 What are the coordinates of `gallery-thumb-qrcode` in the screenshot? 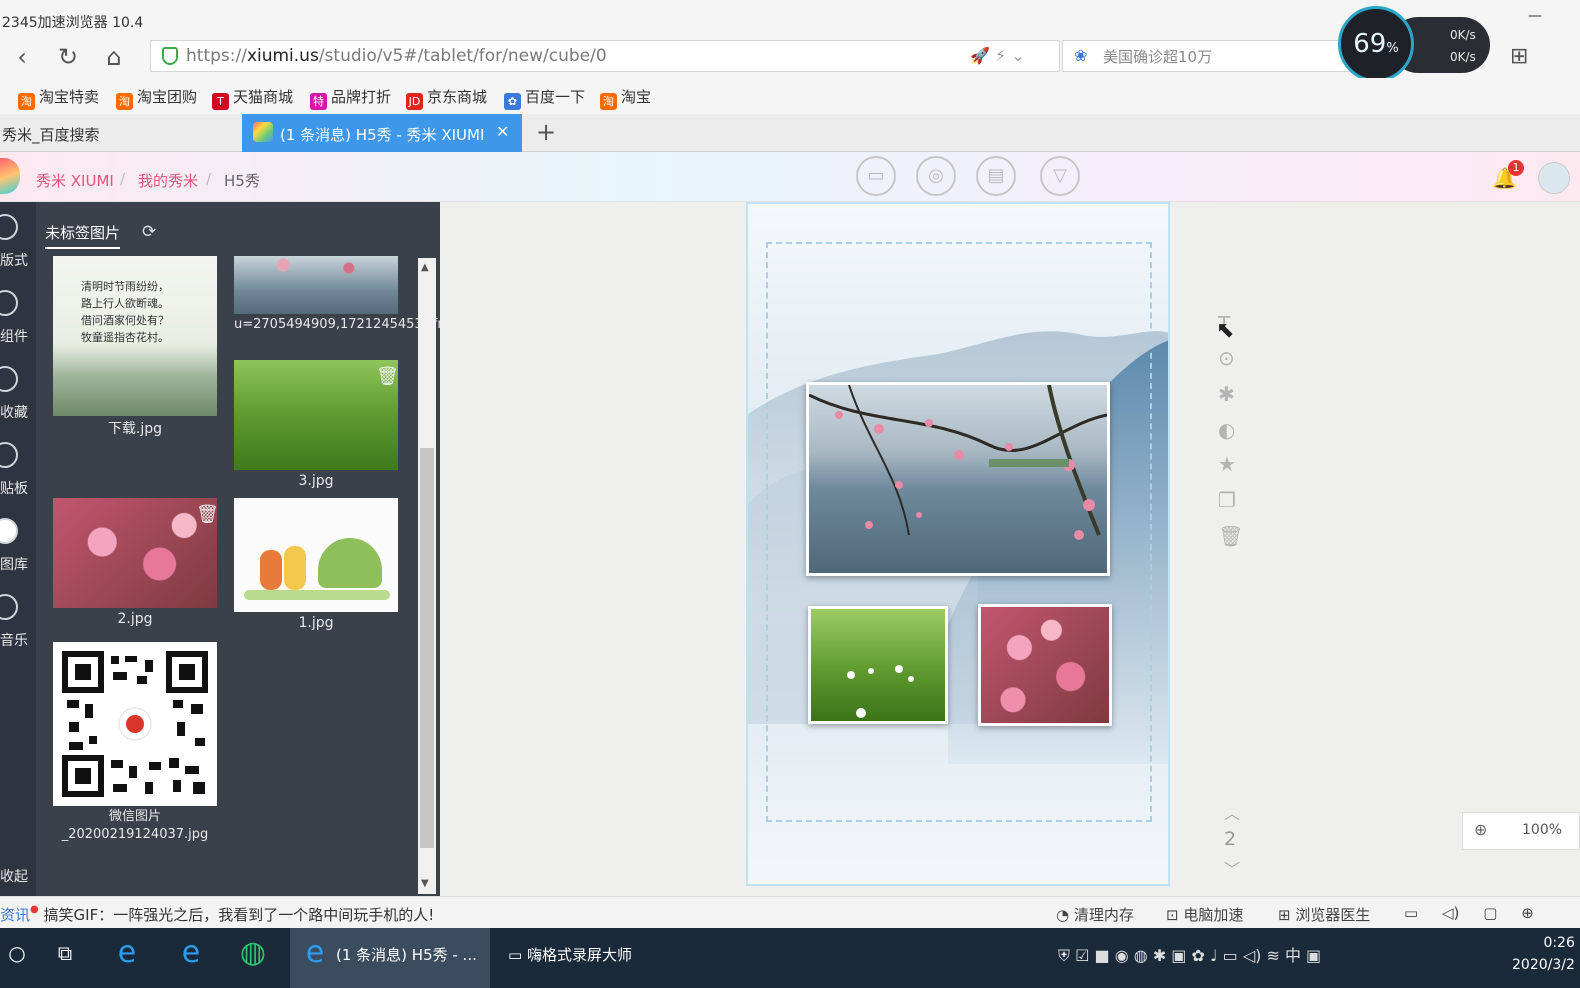 It's located at (135, 724).